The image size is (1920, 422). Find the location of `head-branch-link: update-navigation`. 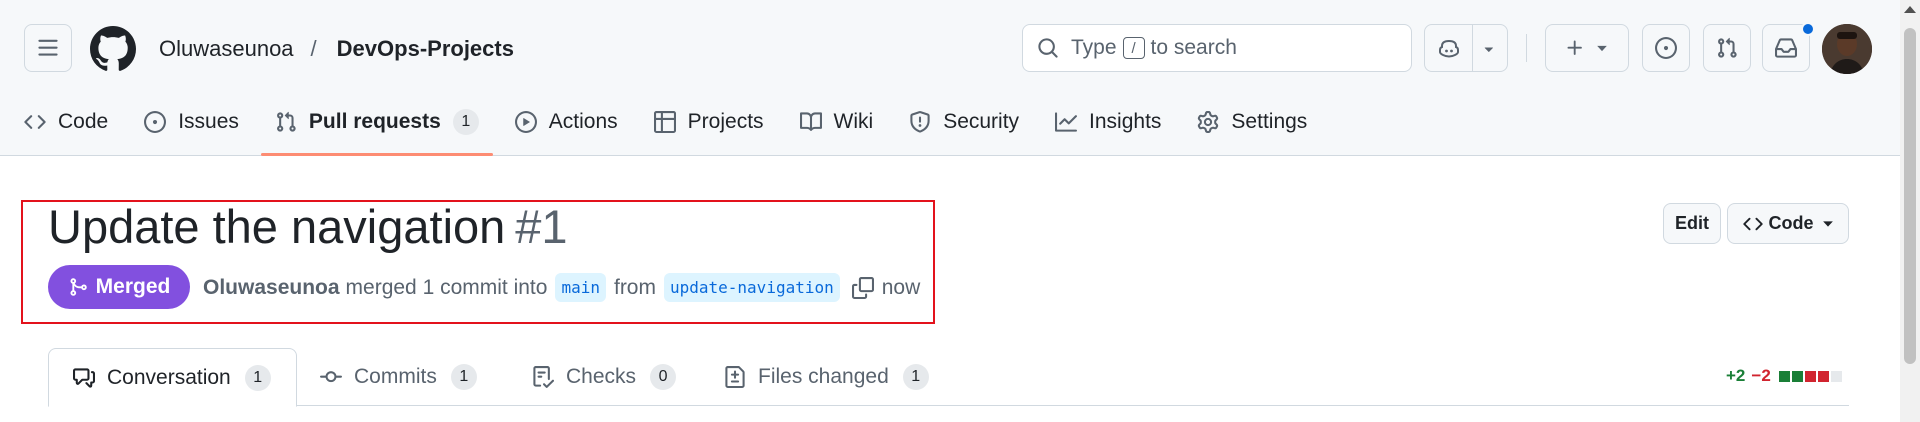

head-branch-link: update-navigation is located at coordinates (751, 287).